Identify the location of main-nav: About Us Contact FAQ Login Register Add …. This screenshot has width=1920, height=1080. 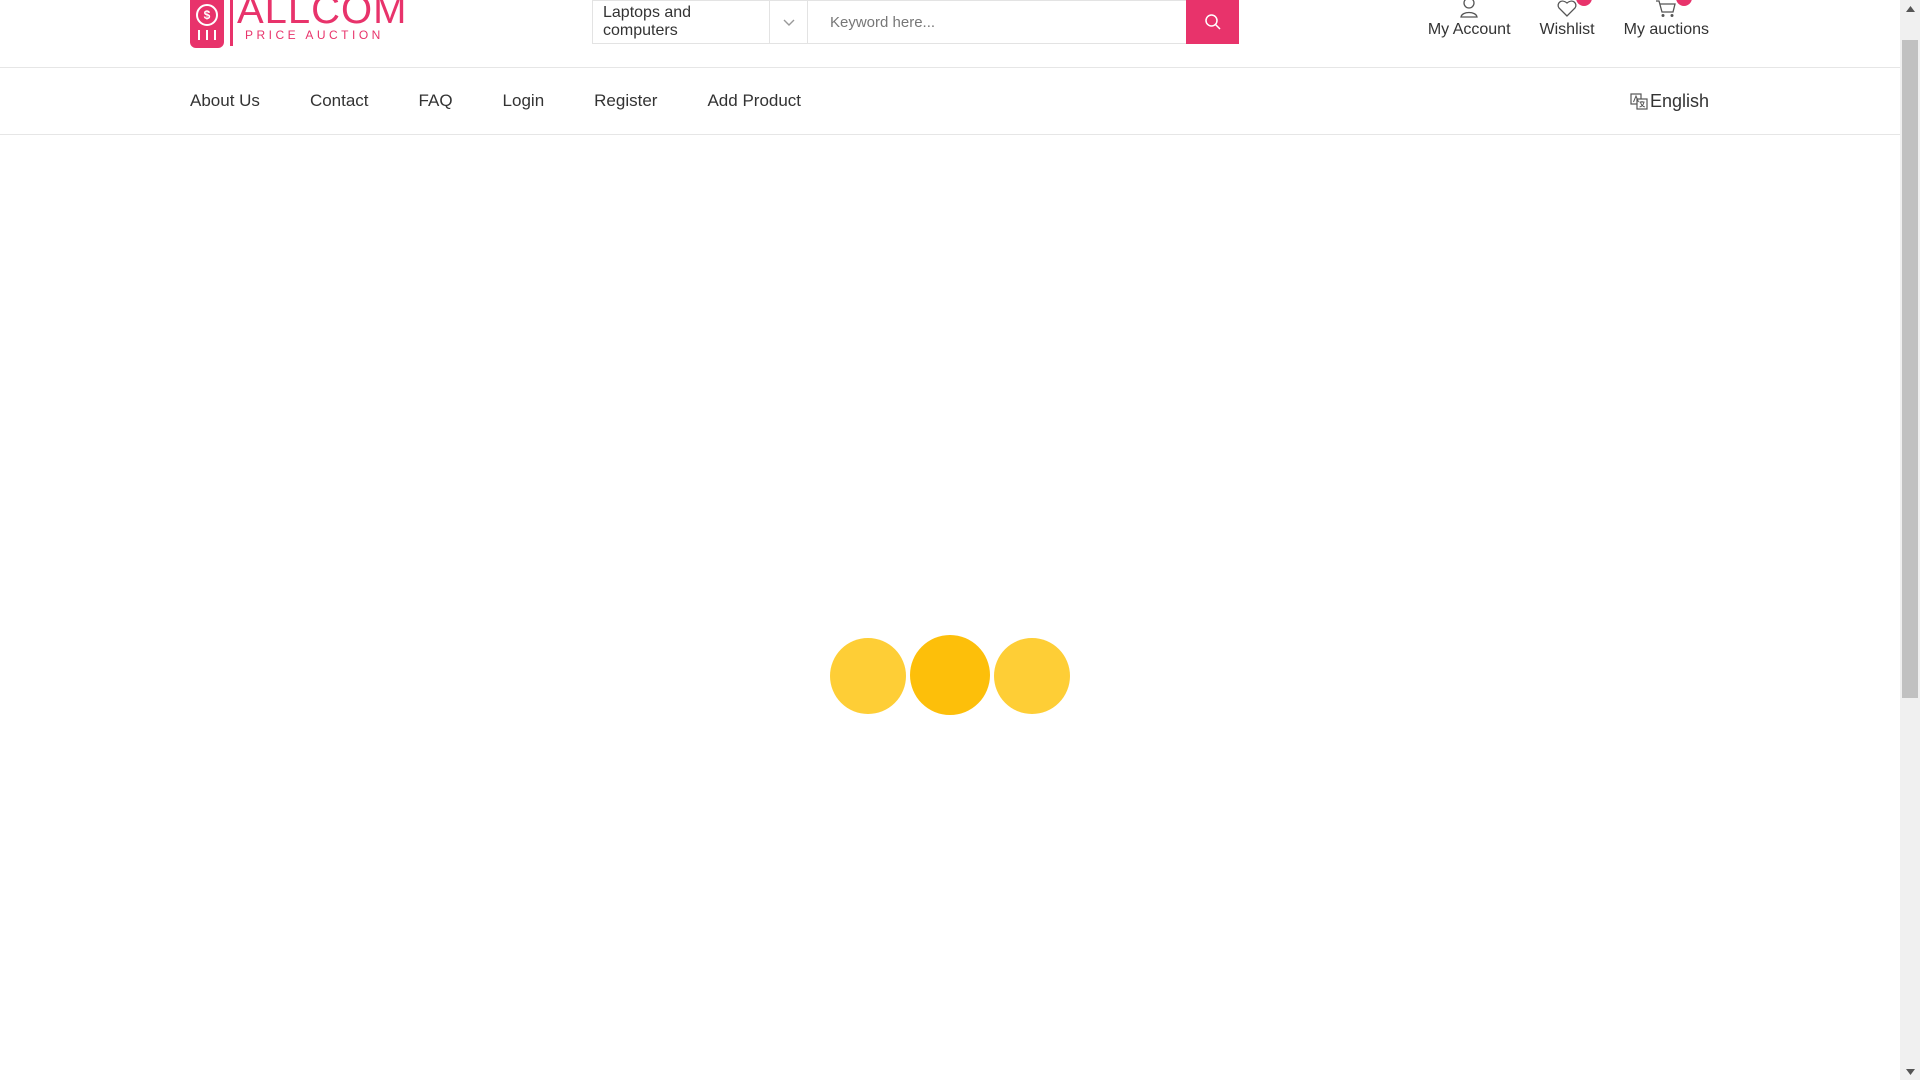
(950, 101).